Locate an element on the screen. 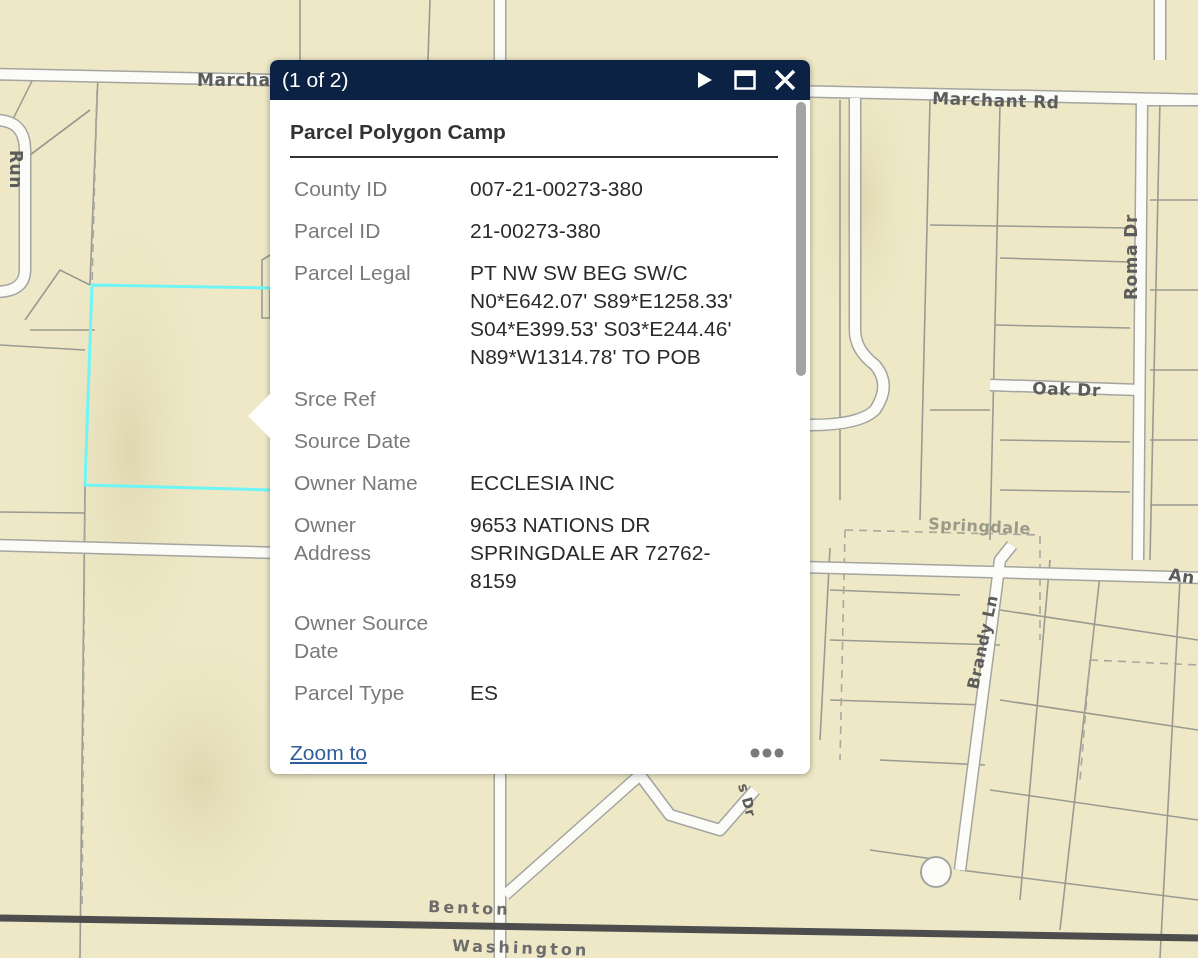 The width and height of the screenshot is (1198, 958). map-label: Oak Dr is located at coordinates (1066, 389).